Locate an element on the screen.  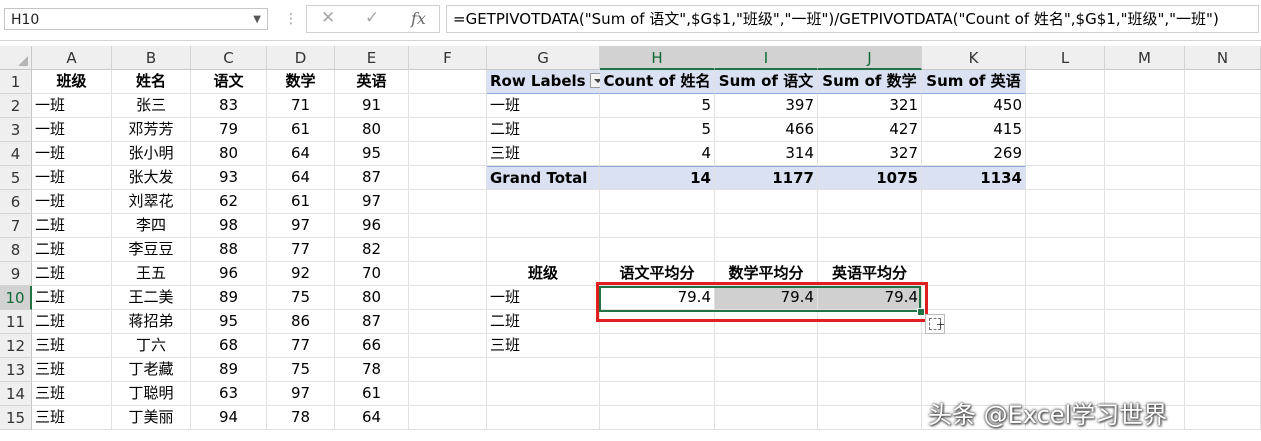
source-data-cell: 邓芳芳 is located at coordinates (151, 130).